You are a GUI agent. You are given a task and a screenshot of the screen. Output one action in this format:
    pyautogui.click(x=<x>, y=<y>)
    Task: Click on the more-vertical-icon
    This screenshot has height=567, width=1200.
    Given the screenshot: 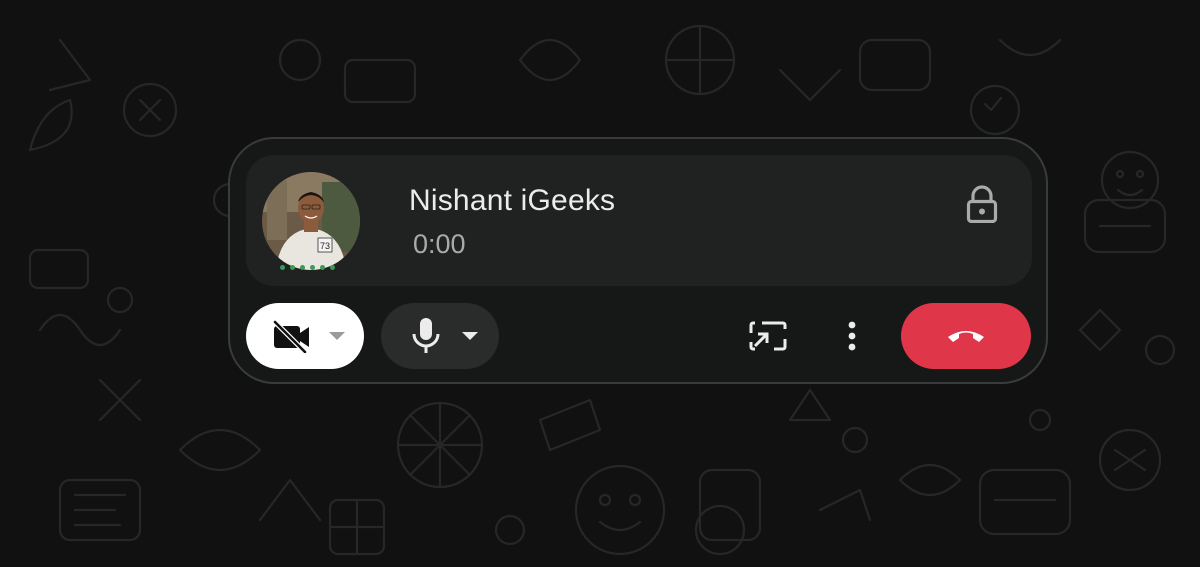 What is the action you would take?
    pyautogui.click(x=852, y=336)
    